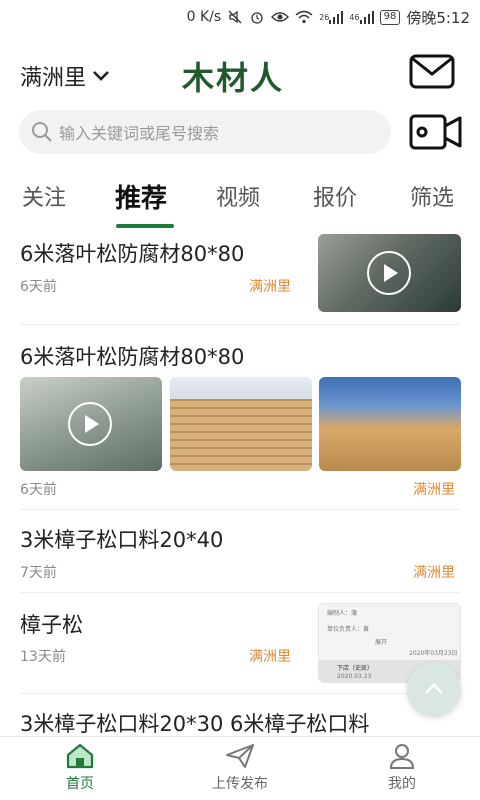  I want to click on list-item: 3米樟子松口料20*30 6米樟子松口料, so click(240, 715).